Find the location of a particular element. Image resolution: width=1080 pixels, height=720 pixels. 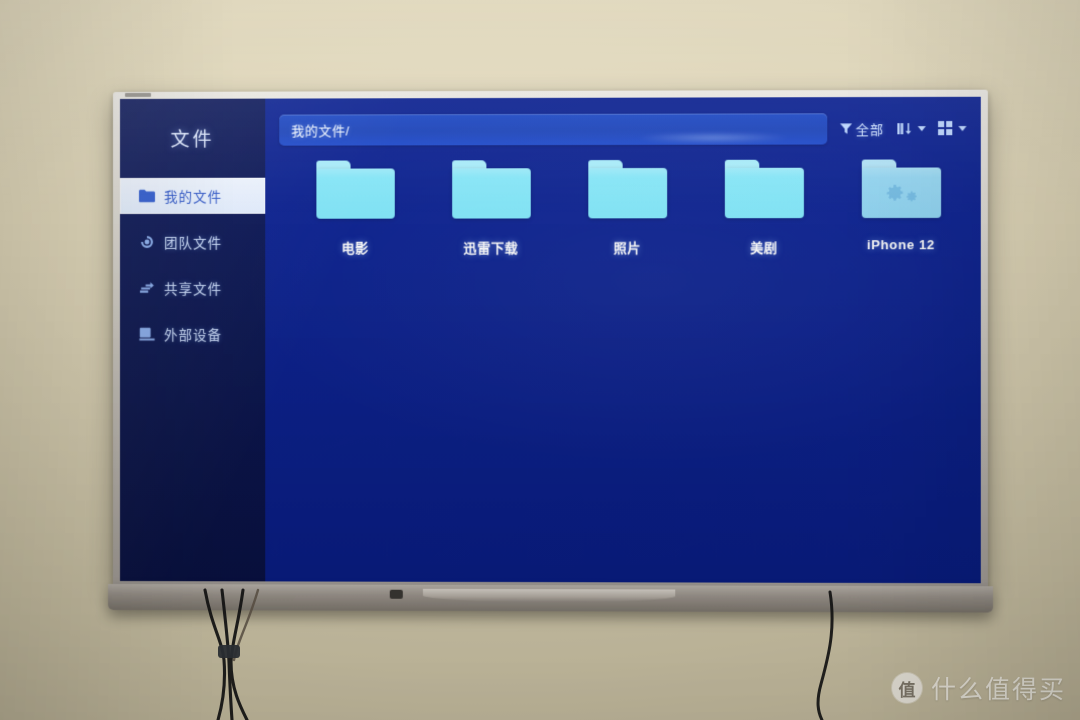

file-tile: 美剧 is located at coordinates (763, 208).